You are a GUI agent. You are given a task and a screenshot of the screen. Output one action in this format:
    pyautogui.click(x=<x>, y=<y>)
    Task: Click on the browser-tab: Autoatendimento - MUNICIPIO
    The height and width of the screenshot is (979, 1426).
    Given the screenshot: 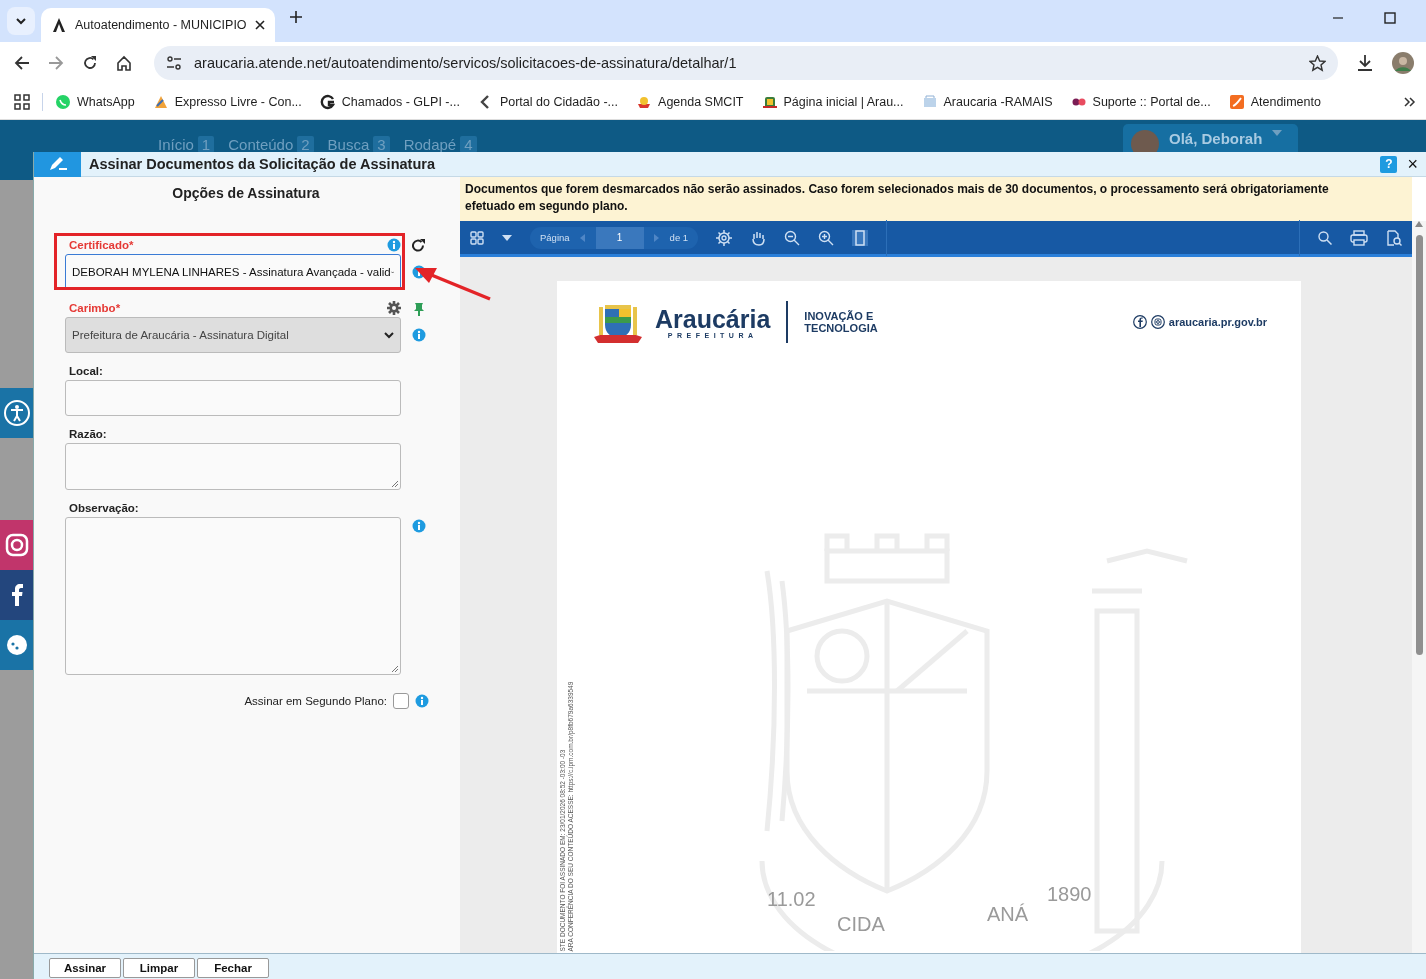 What is the action you would take?
    pyautogui.click(x=158, y=25)
    